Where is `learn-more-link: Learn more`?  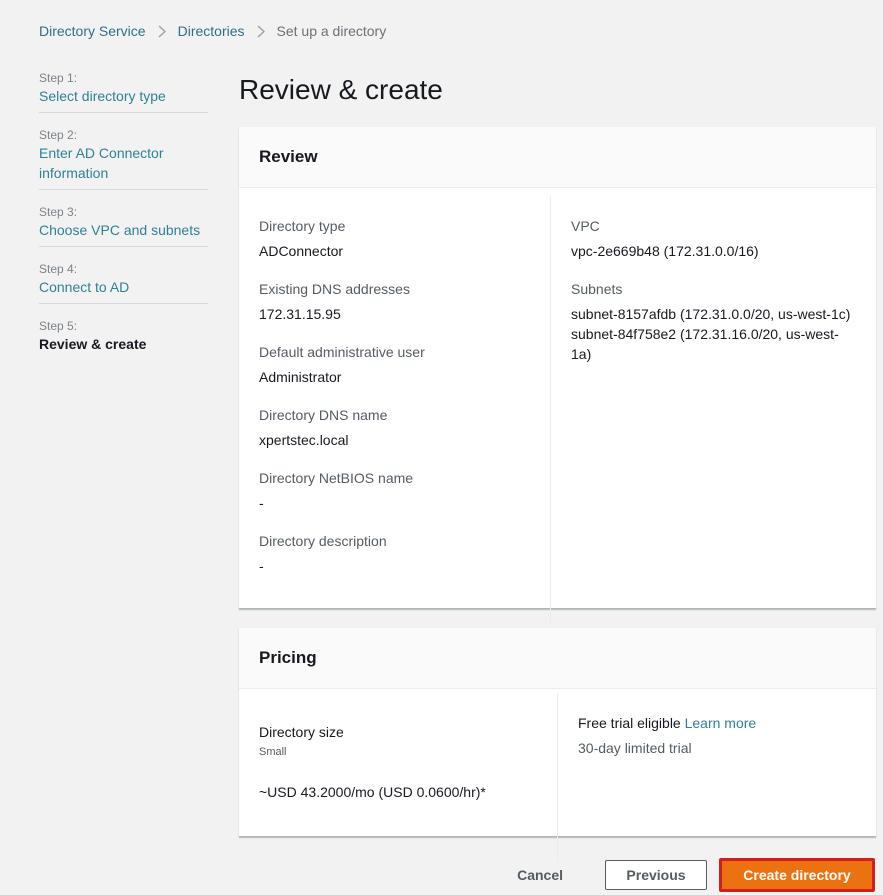
learn-more-link: Learn more is located at coordinates (721, 723).